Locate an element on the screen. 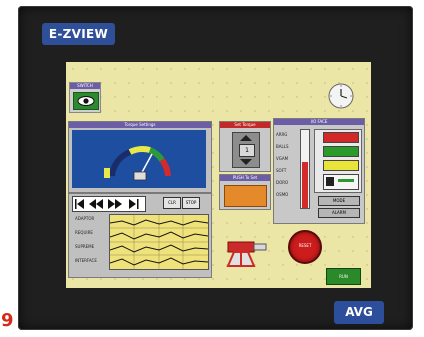 This screenshot has height=337, width=424. alarm-button: ALARM is located at coordinates (339, 213).